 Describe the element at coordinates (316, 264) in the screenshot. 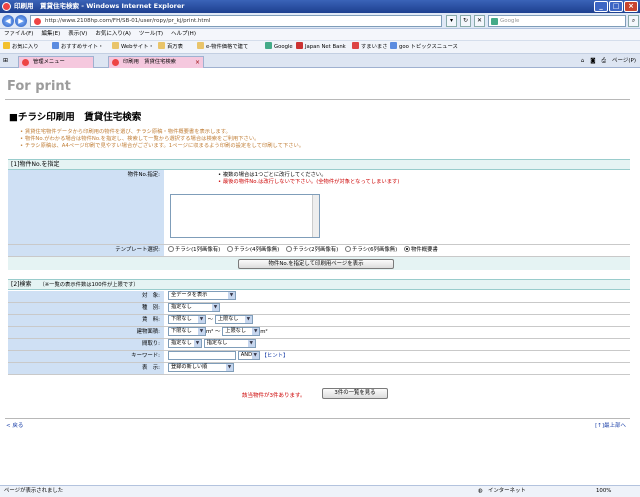

I see `show-print-page-button: 物件No.を指定して印刷用ページを表示` at that location.